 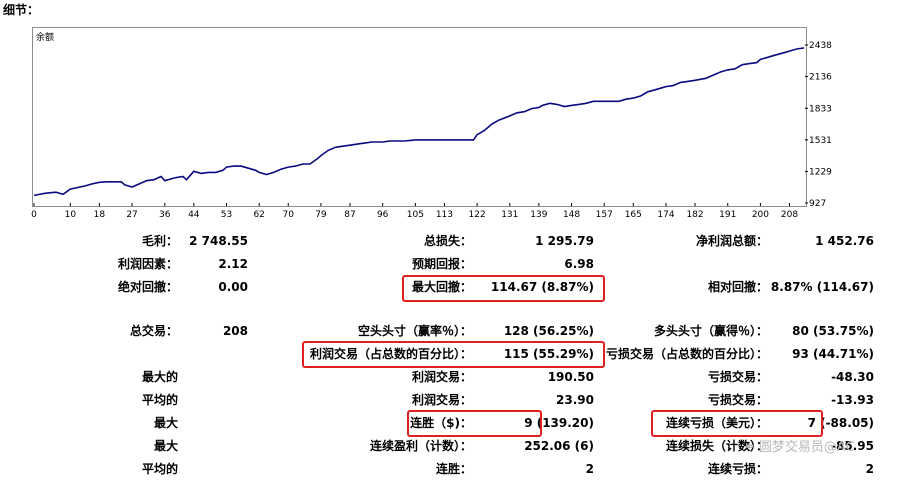 I want to click on absolute-drawdown-label: 绝对回撤：, so click(x=147, y=287).